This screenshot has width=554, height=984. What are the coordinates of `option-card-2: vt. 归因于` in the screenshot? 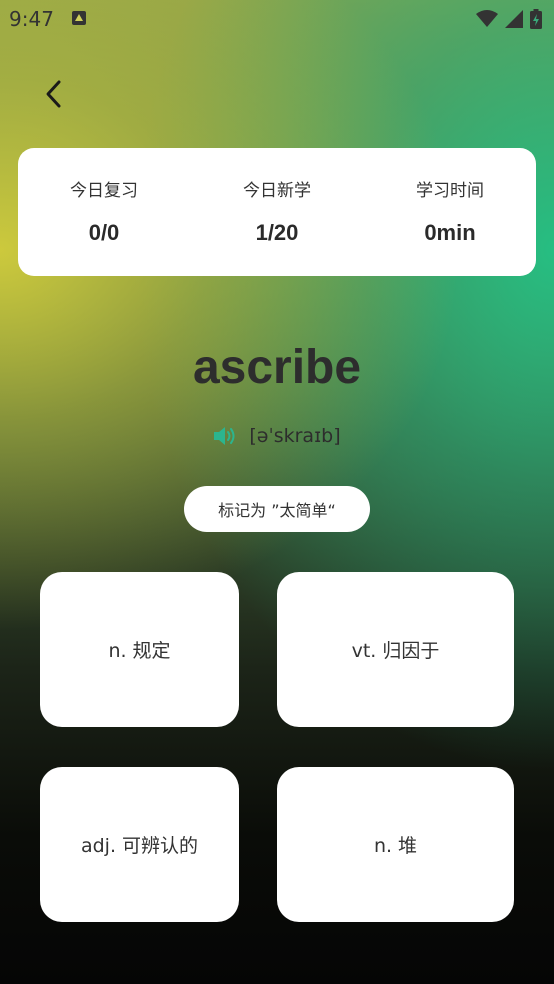 It's located at (395, 649).